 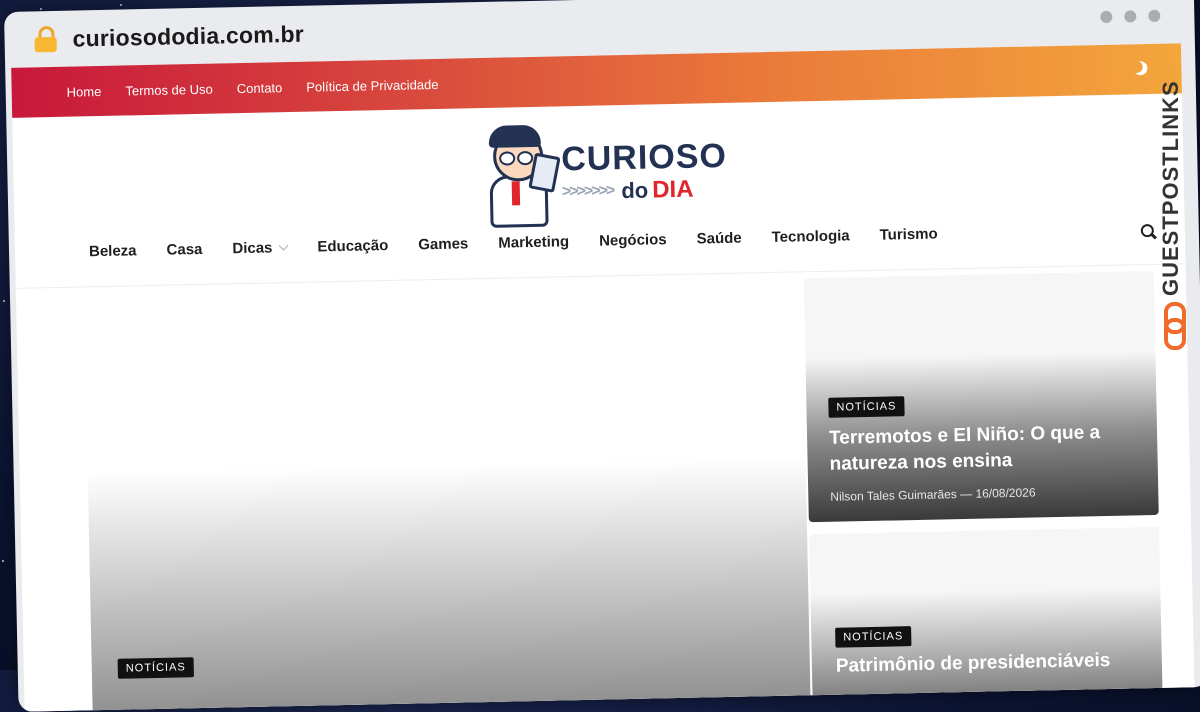 I want to click on url-text: curiosododia.com.br, so click(x=188, y=36).